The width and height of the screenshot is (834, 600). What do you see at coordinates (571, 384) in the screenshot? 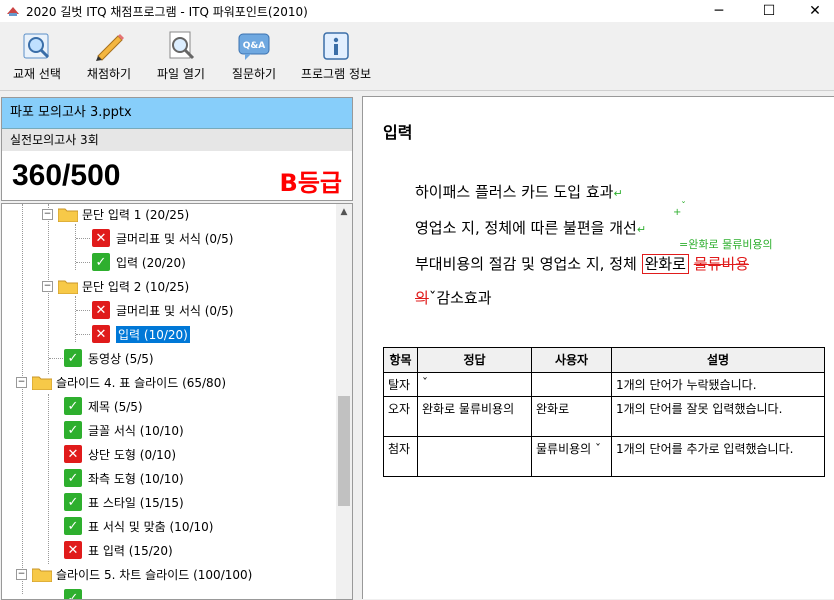
I see `cell-user` at bounding box center [571, 384].